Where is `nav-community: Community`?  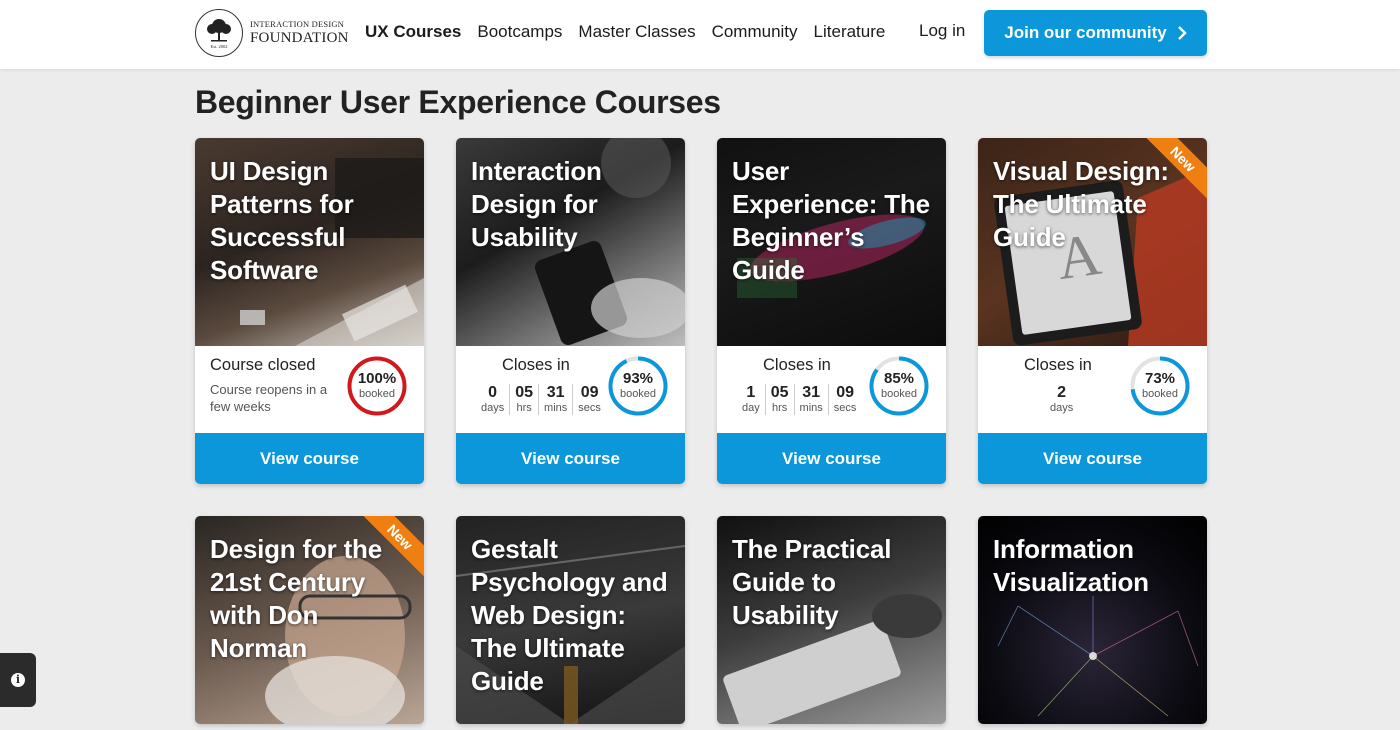 nav-community: Community is located at coordinates (755, 32).